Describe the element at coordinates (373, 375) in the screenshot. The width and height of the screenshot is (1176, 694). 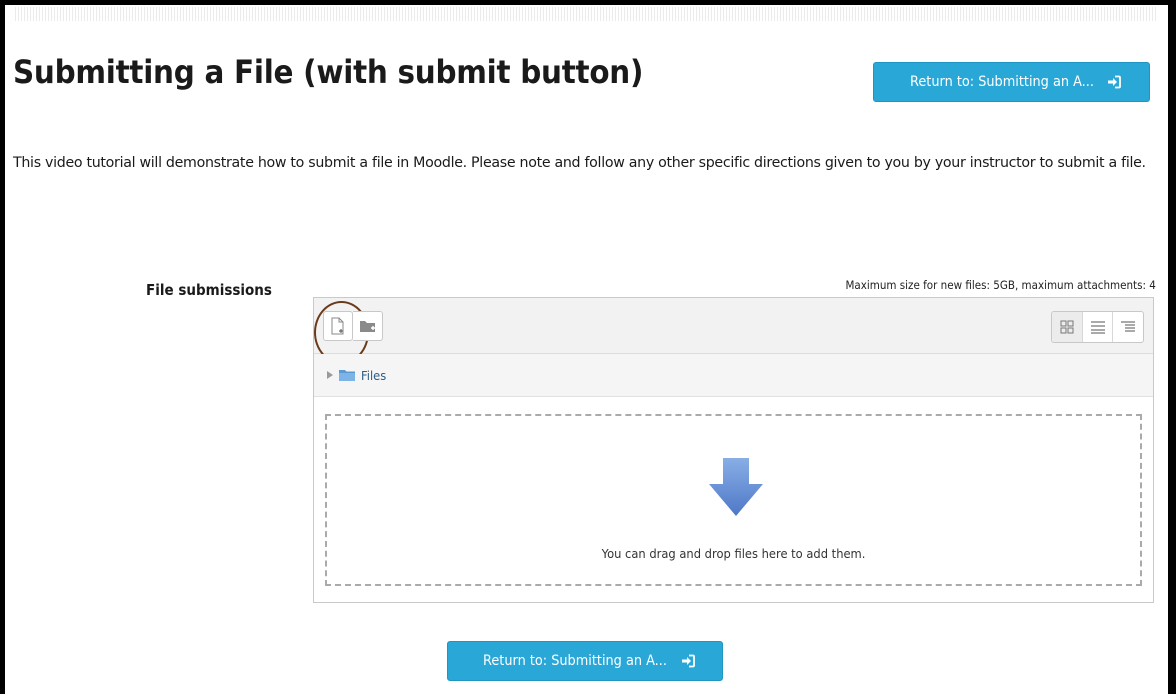
I see `folder-files-link: Files` at that location.